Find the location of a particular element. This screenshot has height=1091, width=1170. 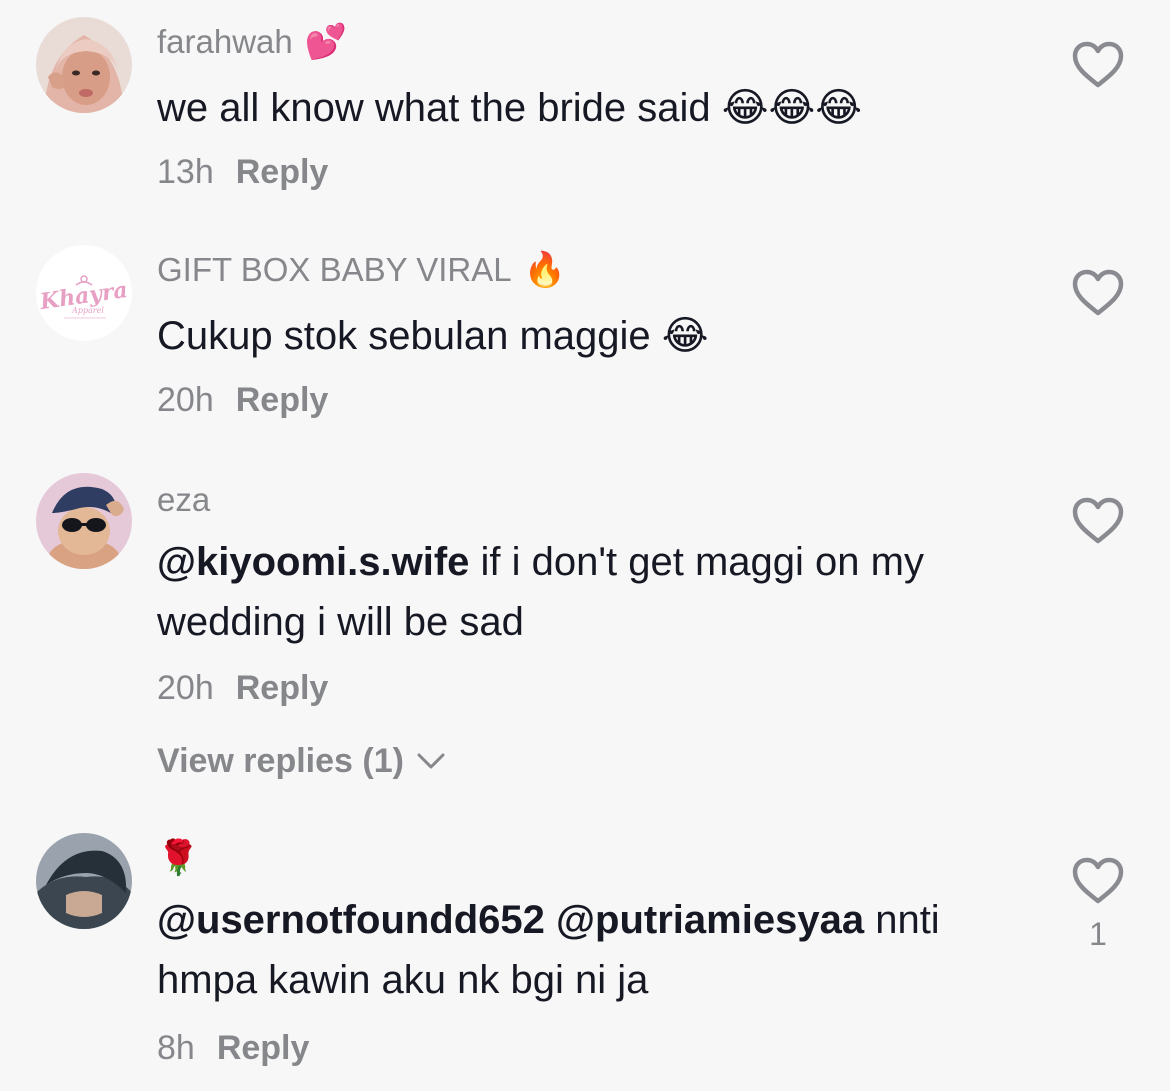

avatar-image: Khayra Apparel is located at coordinates (84, 293).